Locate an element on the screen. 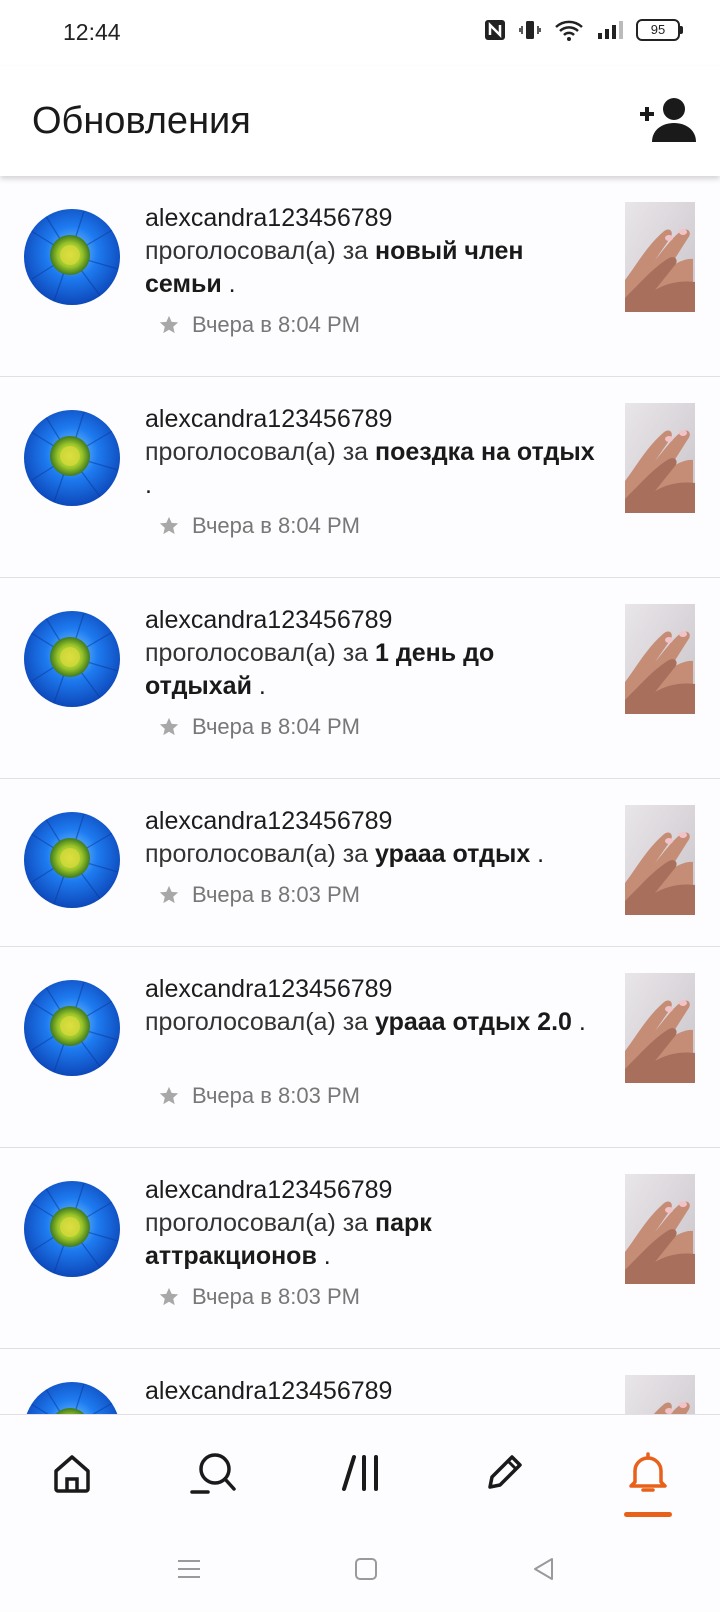 This screenshot has width=720, height=1612. wifi-icon is located at coordinates (569, 30).